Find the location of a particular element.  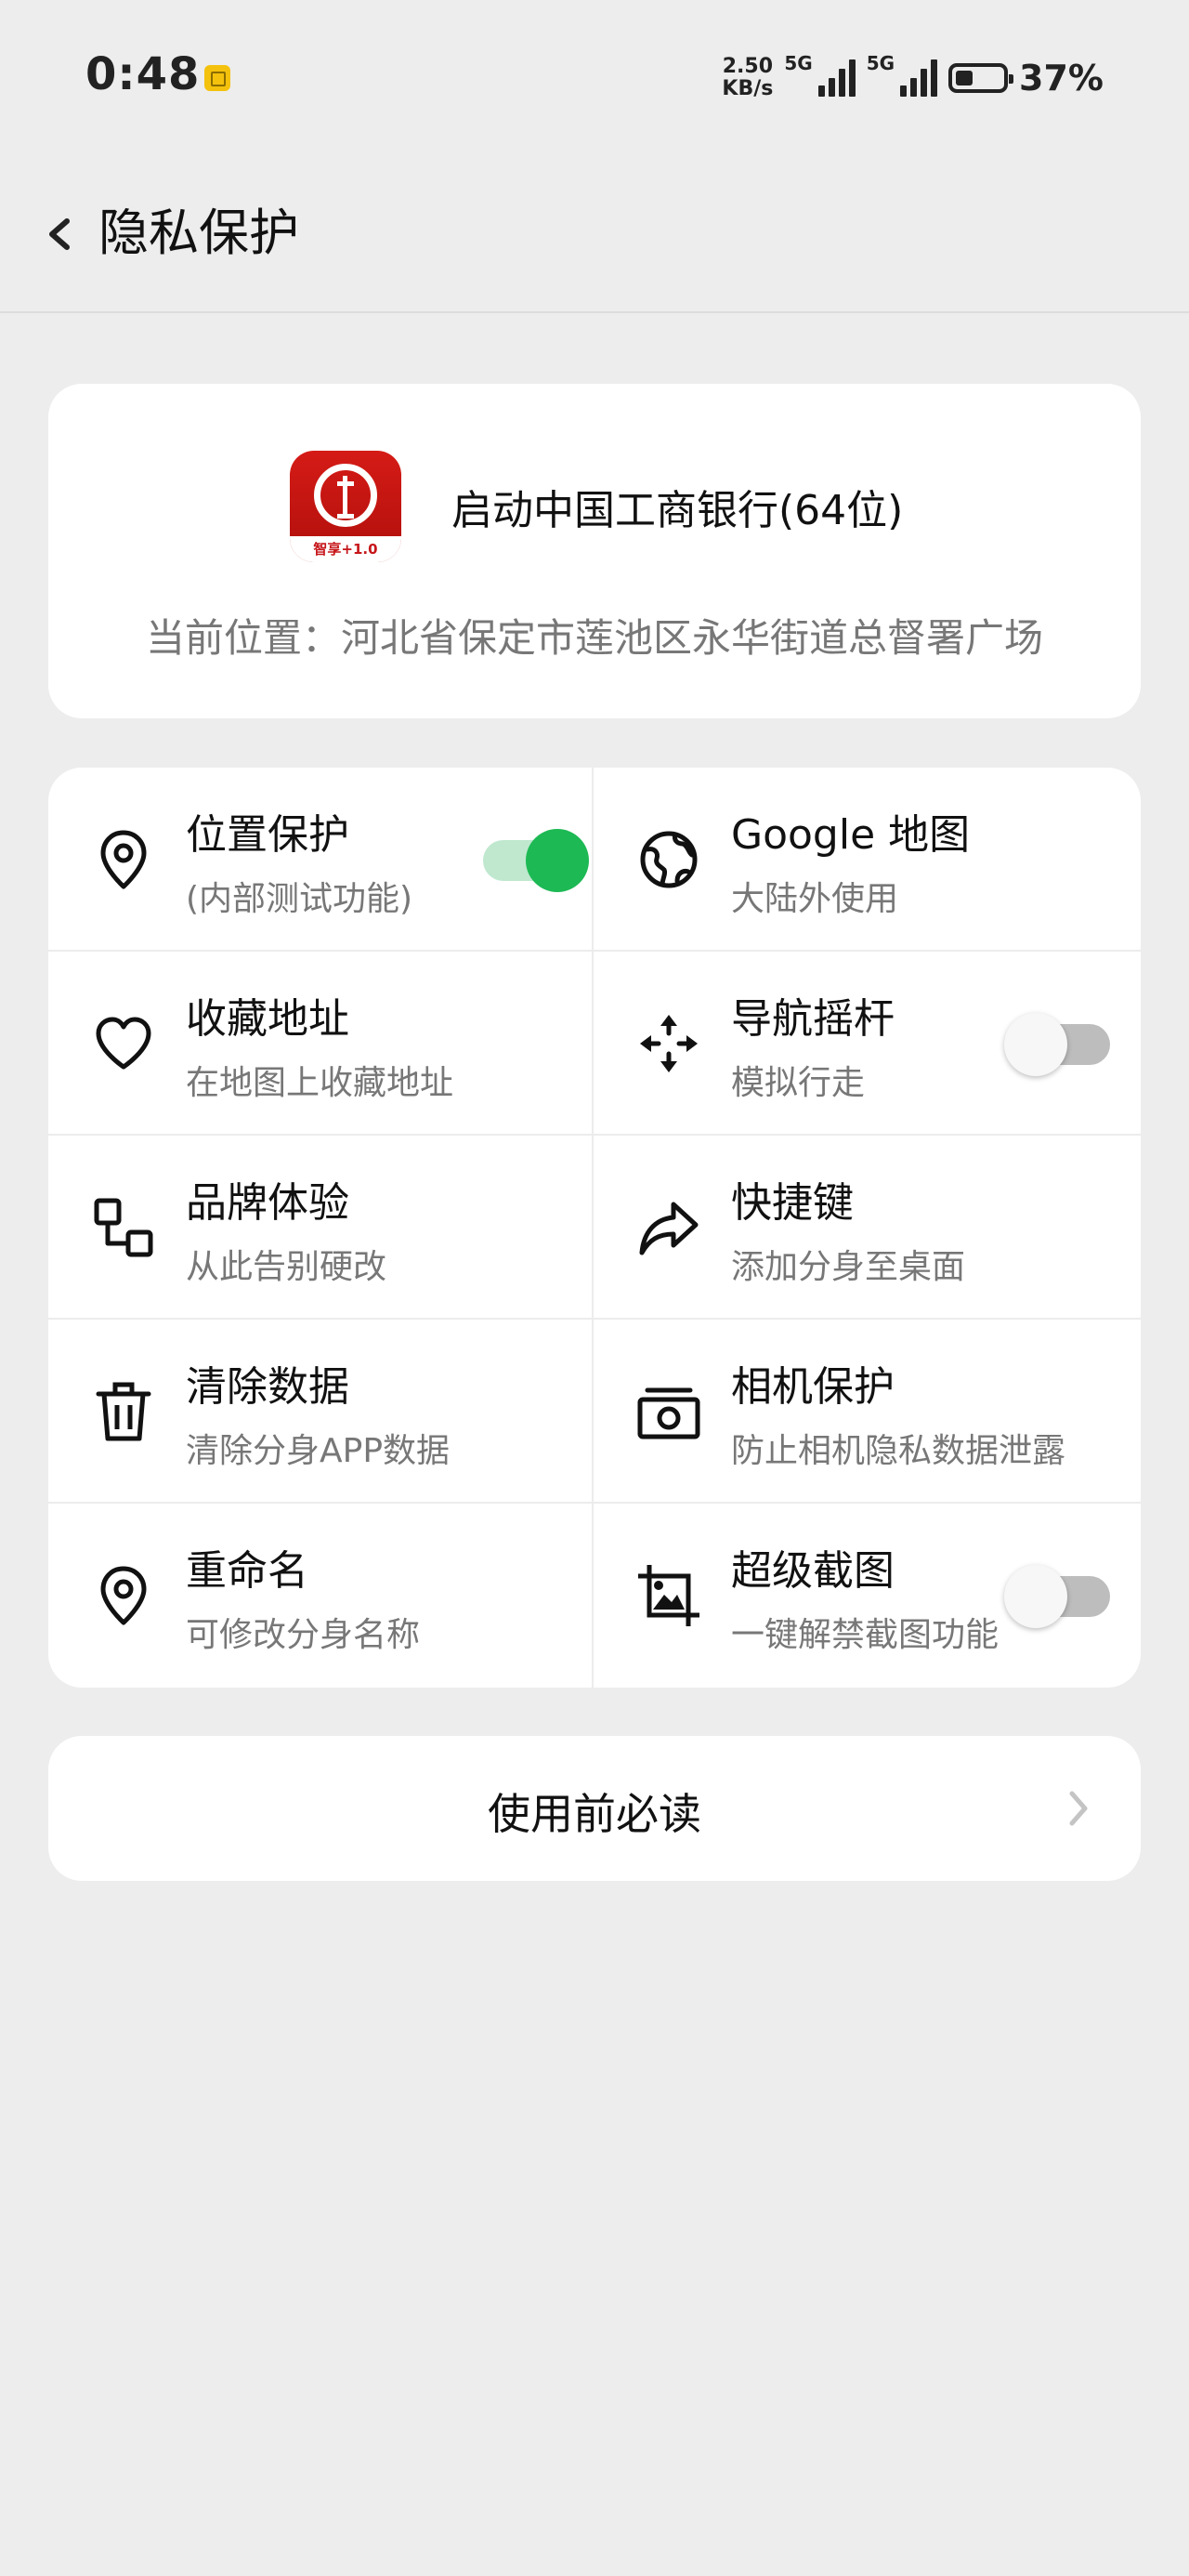

camera-icon is located at coordinates (668, 1411).